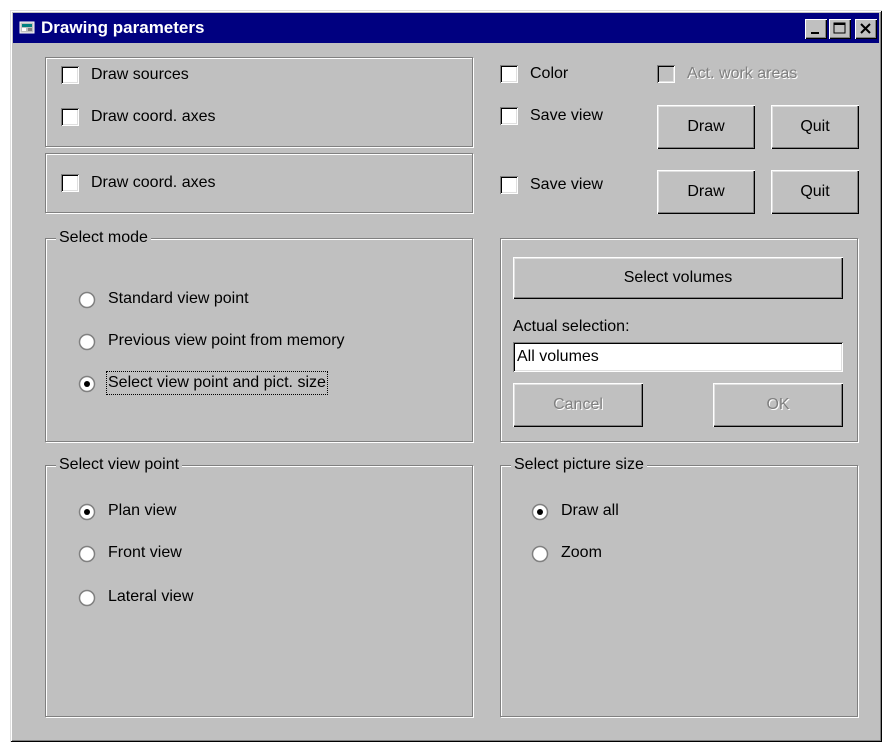 The width and height of the screenshot is (884, 742). What do you see at coordinates (778, 405) in the screenshot?
I see `ok-button: OK` at bounding box center [778, 405].